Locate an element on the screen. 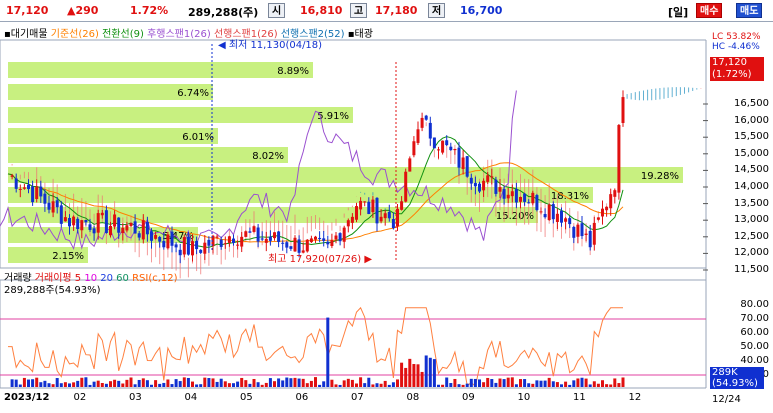  price-axis-tick: 12,000 is located at coordinates (751, 253).